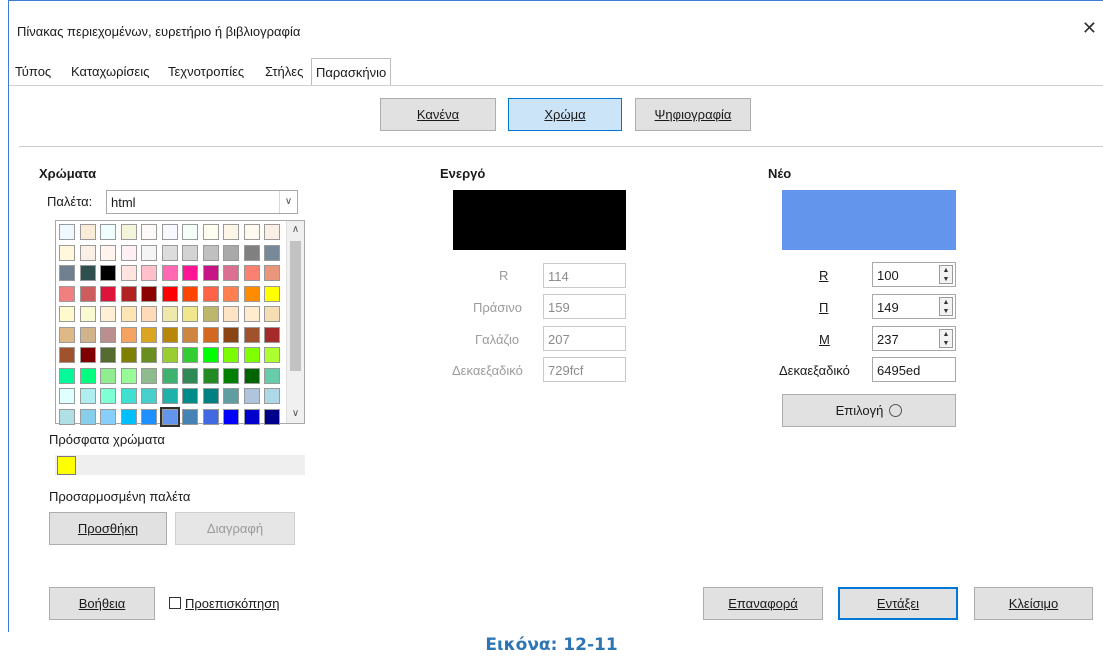 The image size is (1103, 658). Describe the element at coordinates (914, 338) in the screenshot. I see `new-b-field: 237 ▲ ▼` at that location.